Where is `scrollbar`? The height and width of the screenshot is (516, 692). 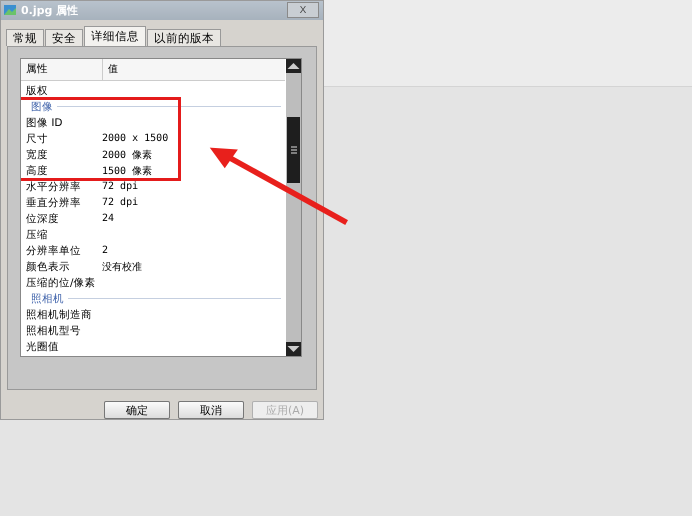 scrollbar is located at coordinates (293, 207).